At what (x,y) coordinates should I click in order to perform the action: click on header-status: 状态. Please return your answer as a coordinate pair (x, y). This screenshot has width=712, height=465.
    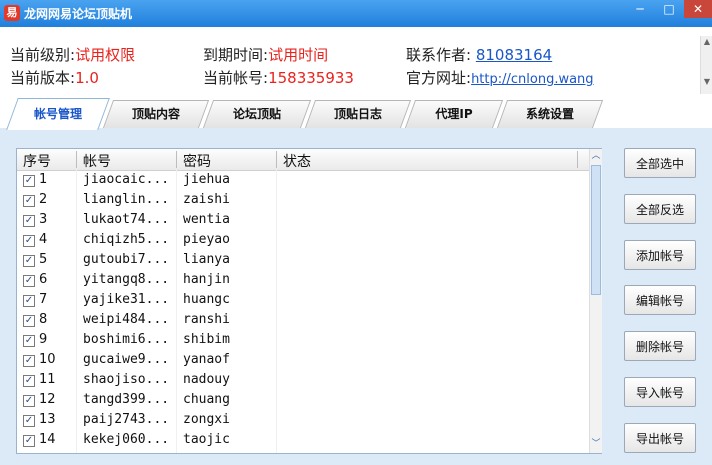
    Looking at the image, I should click on (295, 161).